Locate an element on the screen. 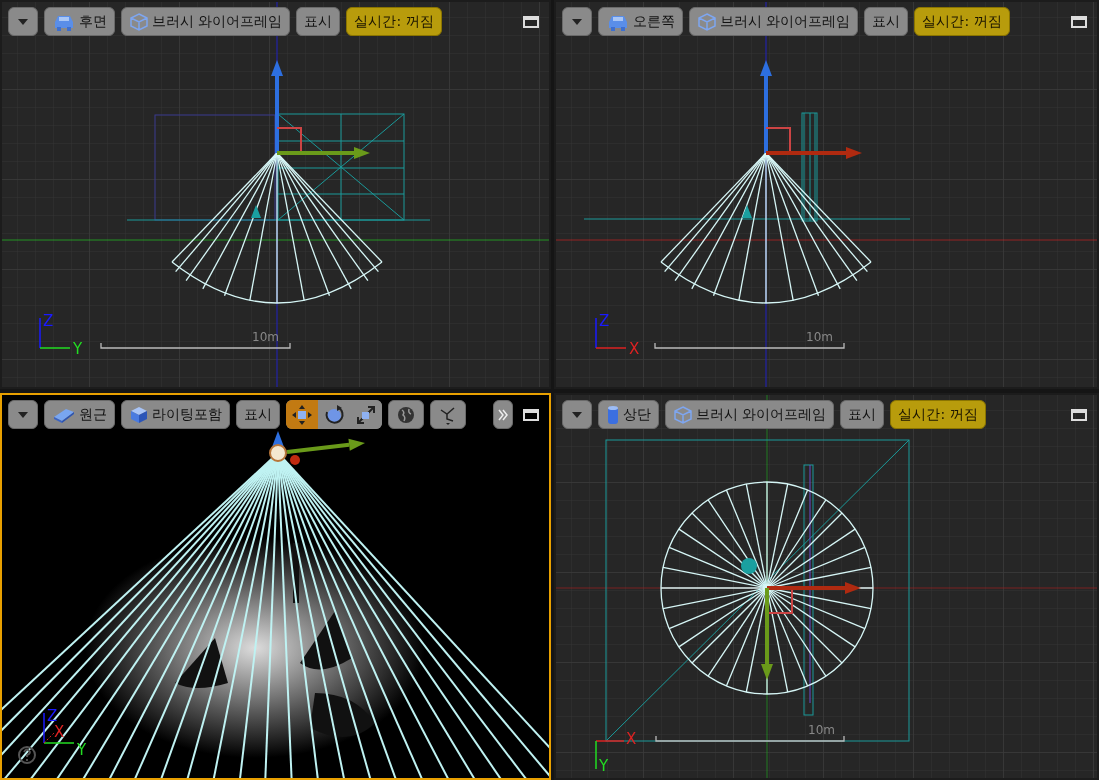 The image size is (1099, 780). axis-indicator-drawing is located at coordinates (610, 755).